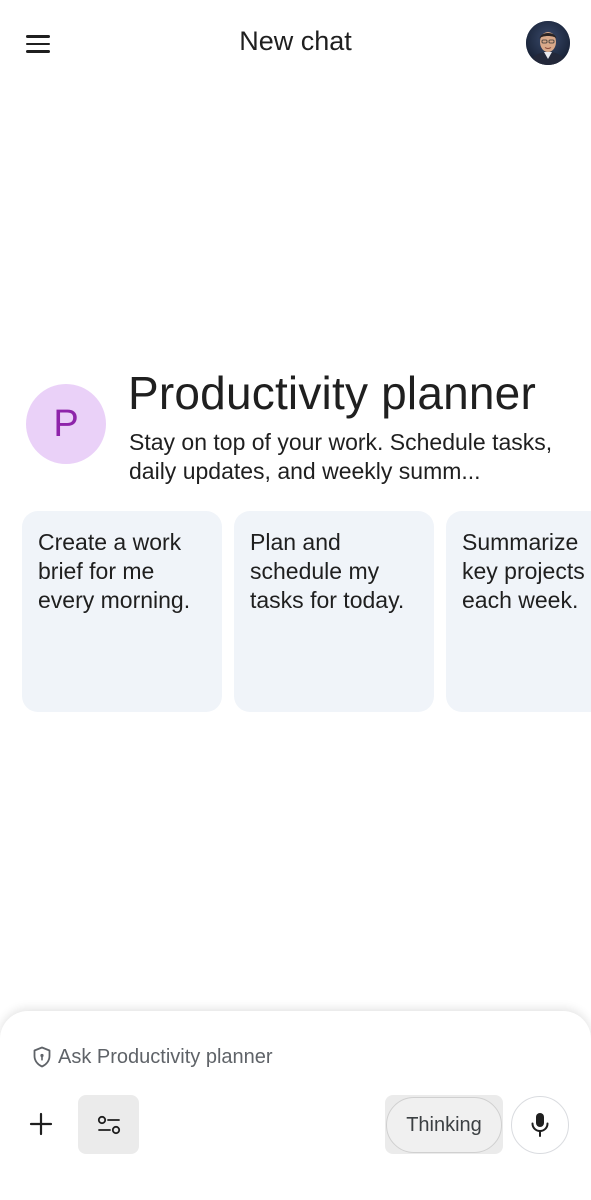 This screenshot has height=1200, width=591. Describe the element at coordinates (165, 1056) in the screenshot. I see `prompt-placeholder: Ask Productivity planner` at that location.